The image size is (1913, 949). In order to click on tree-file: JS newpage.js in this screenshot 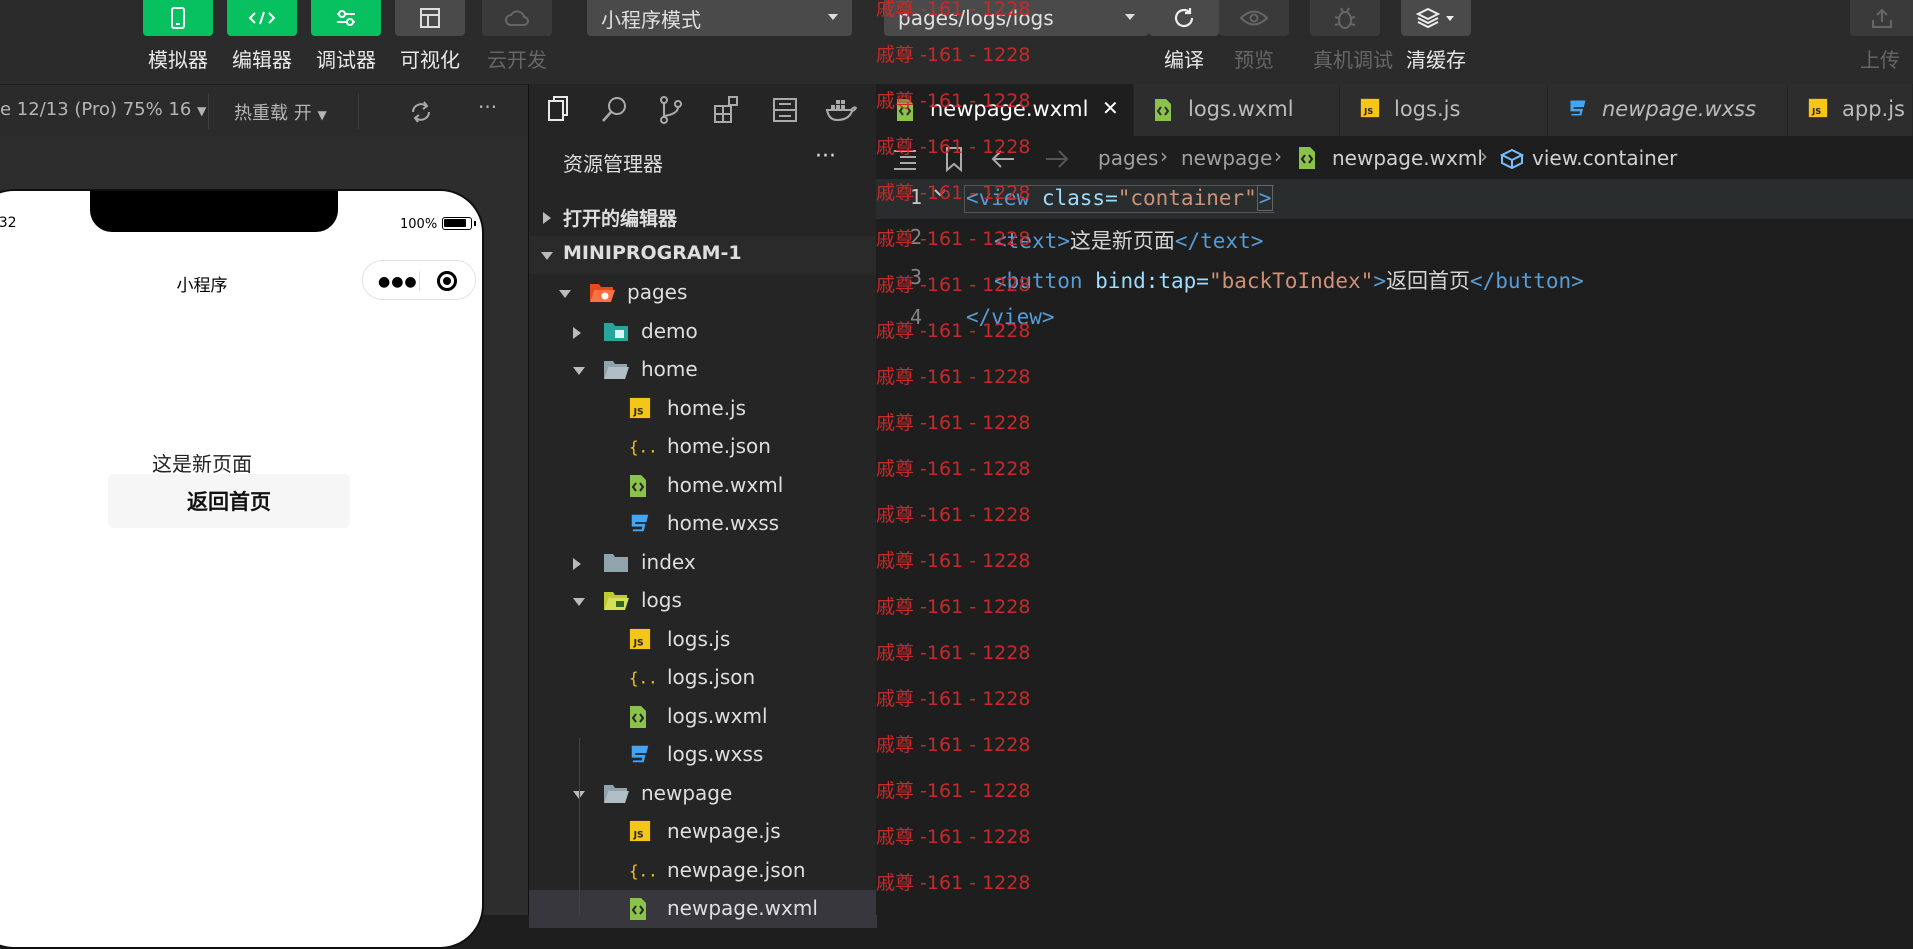, I will do `click(703, 832)`.